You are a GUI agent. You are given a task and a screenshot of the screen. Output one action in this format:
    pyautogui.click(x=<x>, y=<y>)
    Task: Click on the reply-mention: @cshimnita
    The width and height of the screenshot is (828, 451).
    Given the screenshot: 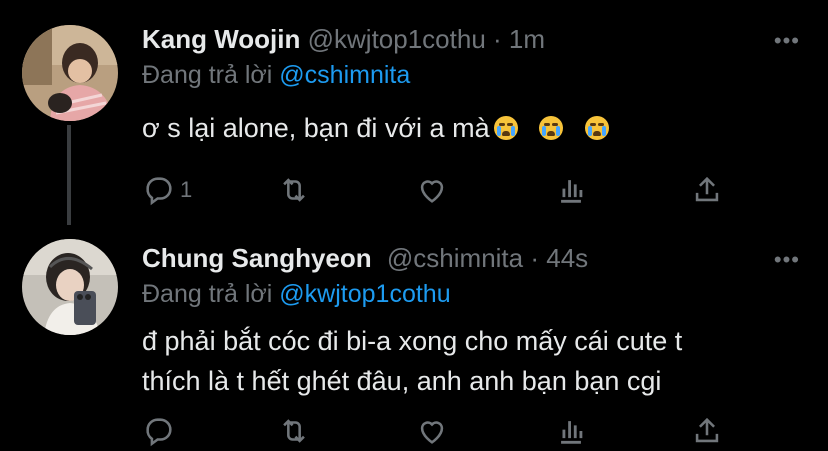 What is the action you would take?
    pyautogui.click(x=344, y=75)
    